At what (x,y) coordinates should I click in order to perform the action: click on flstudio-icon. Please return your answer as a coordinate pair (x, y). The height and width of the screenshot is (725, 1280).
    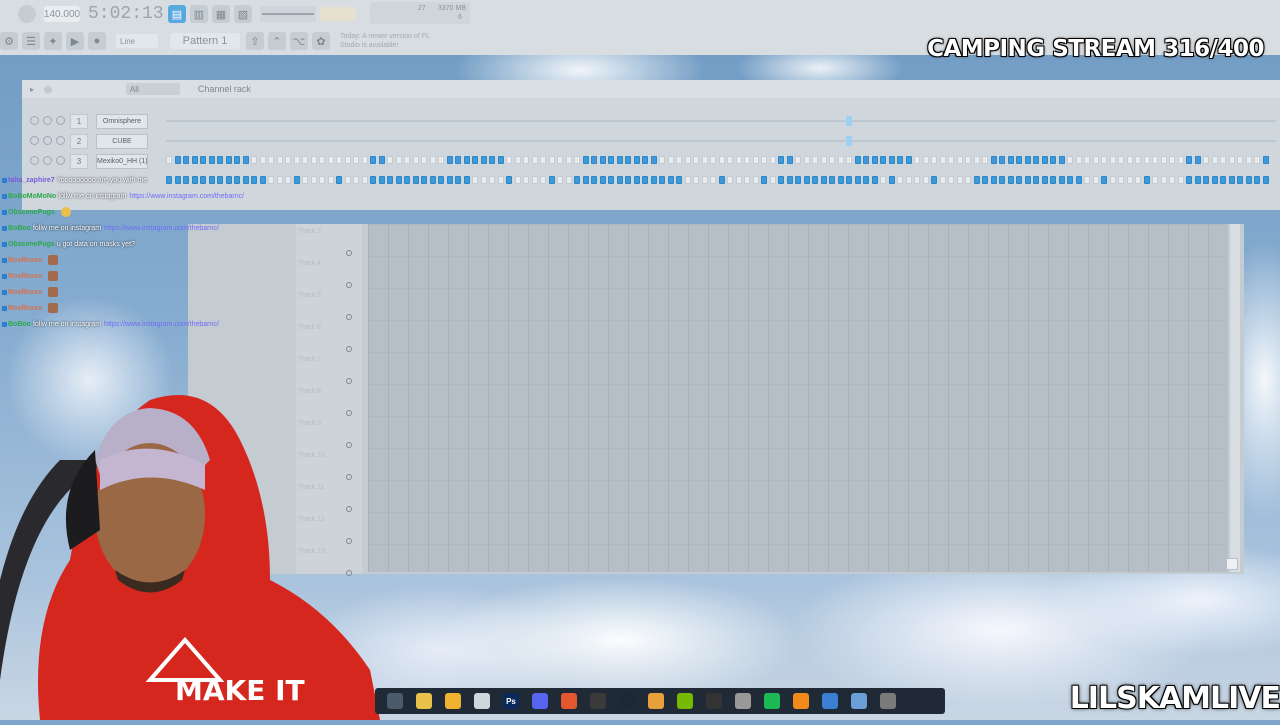
    Looking at the image, I should click on (801, 701).